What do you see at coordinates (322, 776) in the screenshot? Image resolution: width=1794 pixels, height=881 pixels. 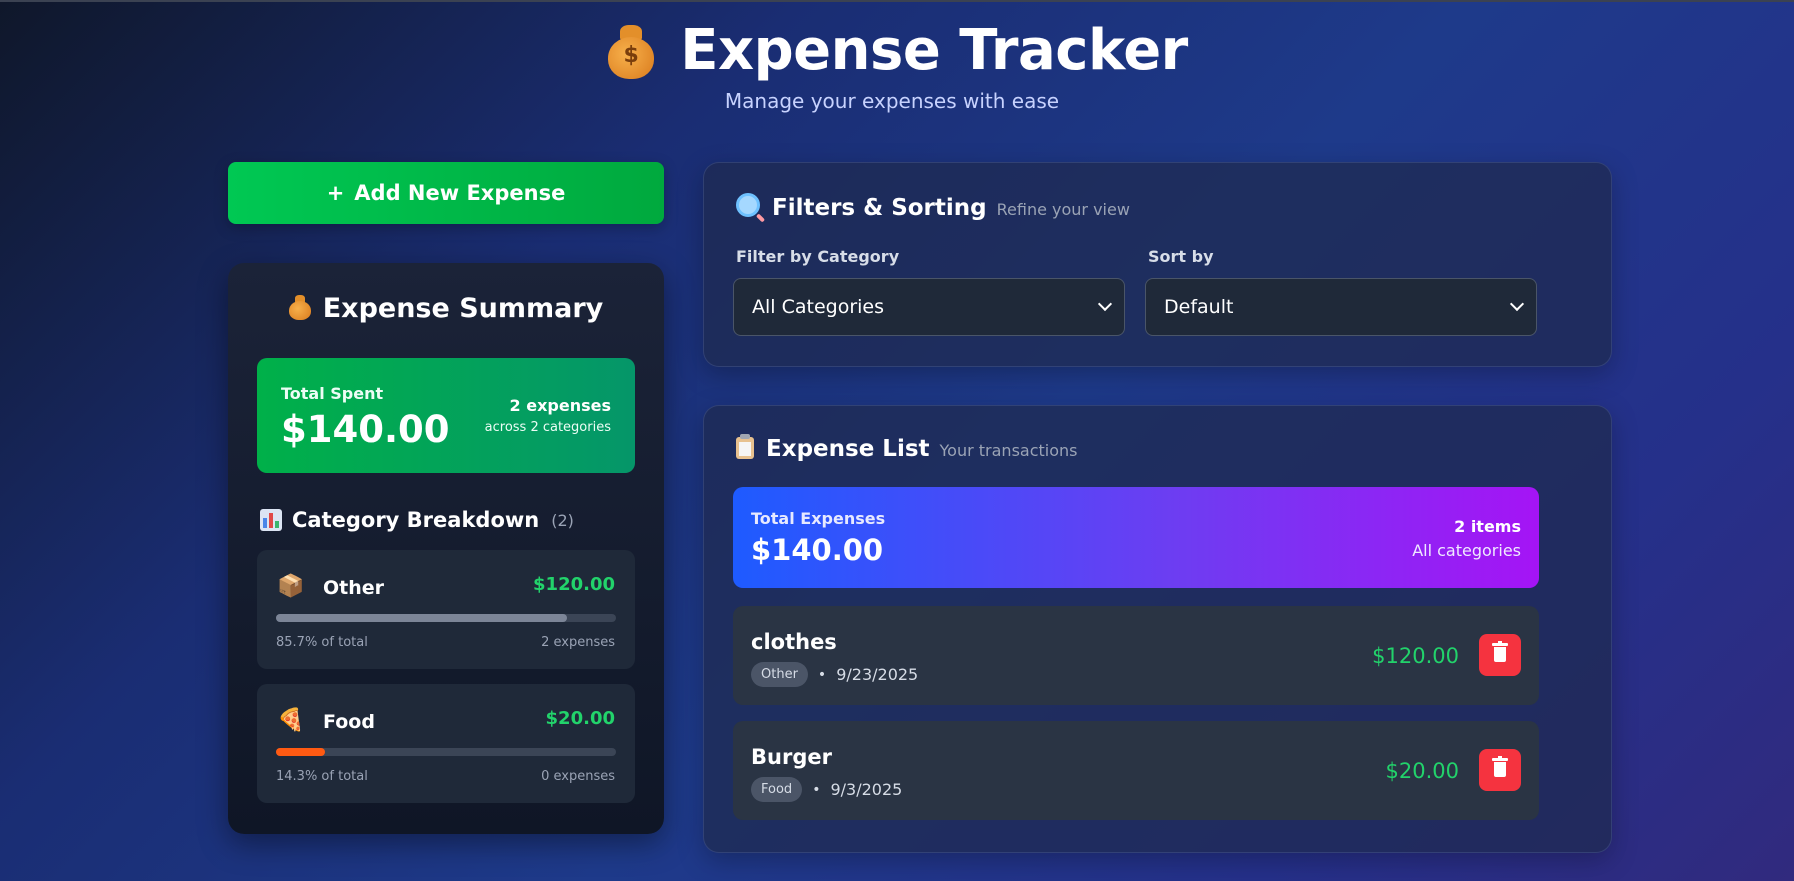 I see `category-percent: 14.3% of total` at bounding box center [322, 776].